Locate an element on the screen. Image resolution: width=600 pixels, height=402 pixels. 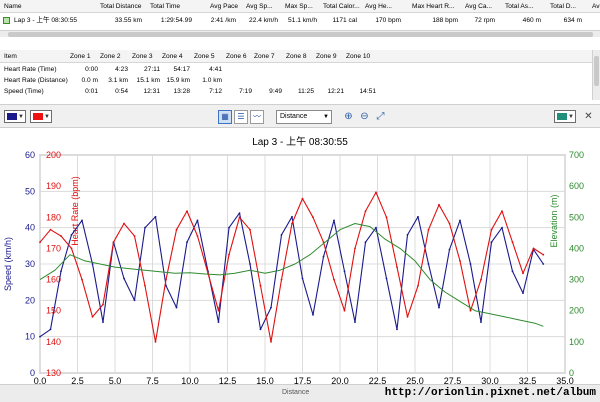
column-header: Zone 4 is located at coordinates (176, 56).